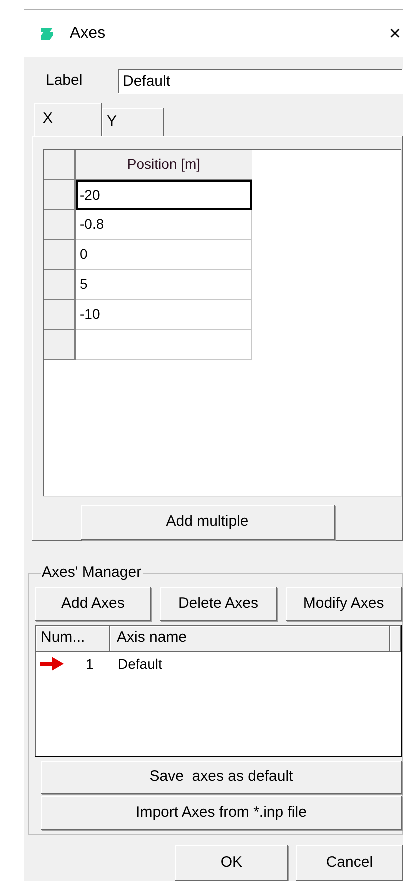 The image size is (403, 881). What do you see at coordinates (164, 225) in the screenshot?
I see `grid-cell: -0.8` at bounding box center [164, 225].